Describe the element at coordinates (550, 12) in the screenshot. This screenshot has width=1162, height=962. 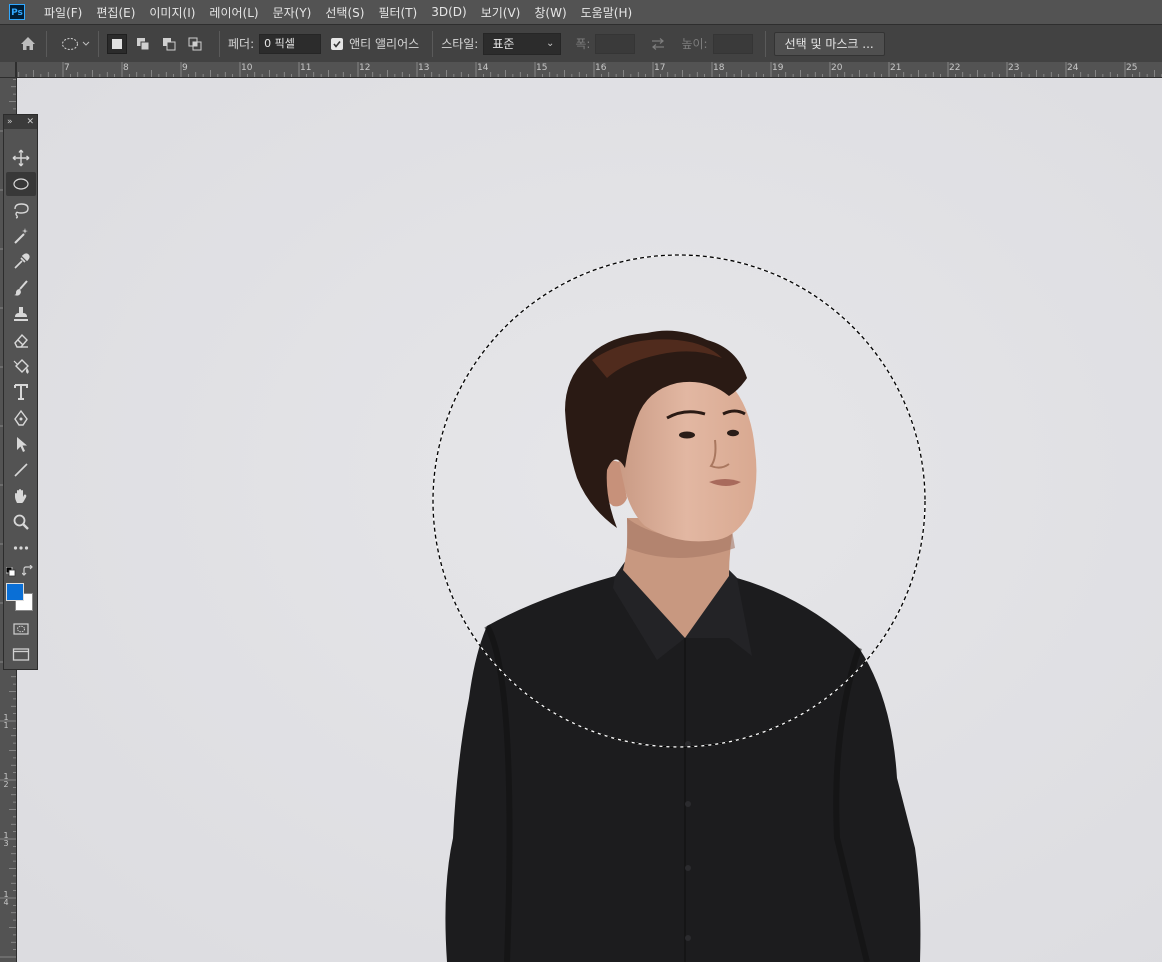
I see `menu-window: 창(W)` at that location.